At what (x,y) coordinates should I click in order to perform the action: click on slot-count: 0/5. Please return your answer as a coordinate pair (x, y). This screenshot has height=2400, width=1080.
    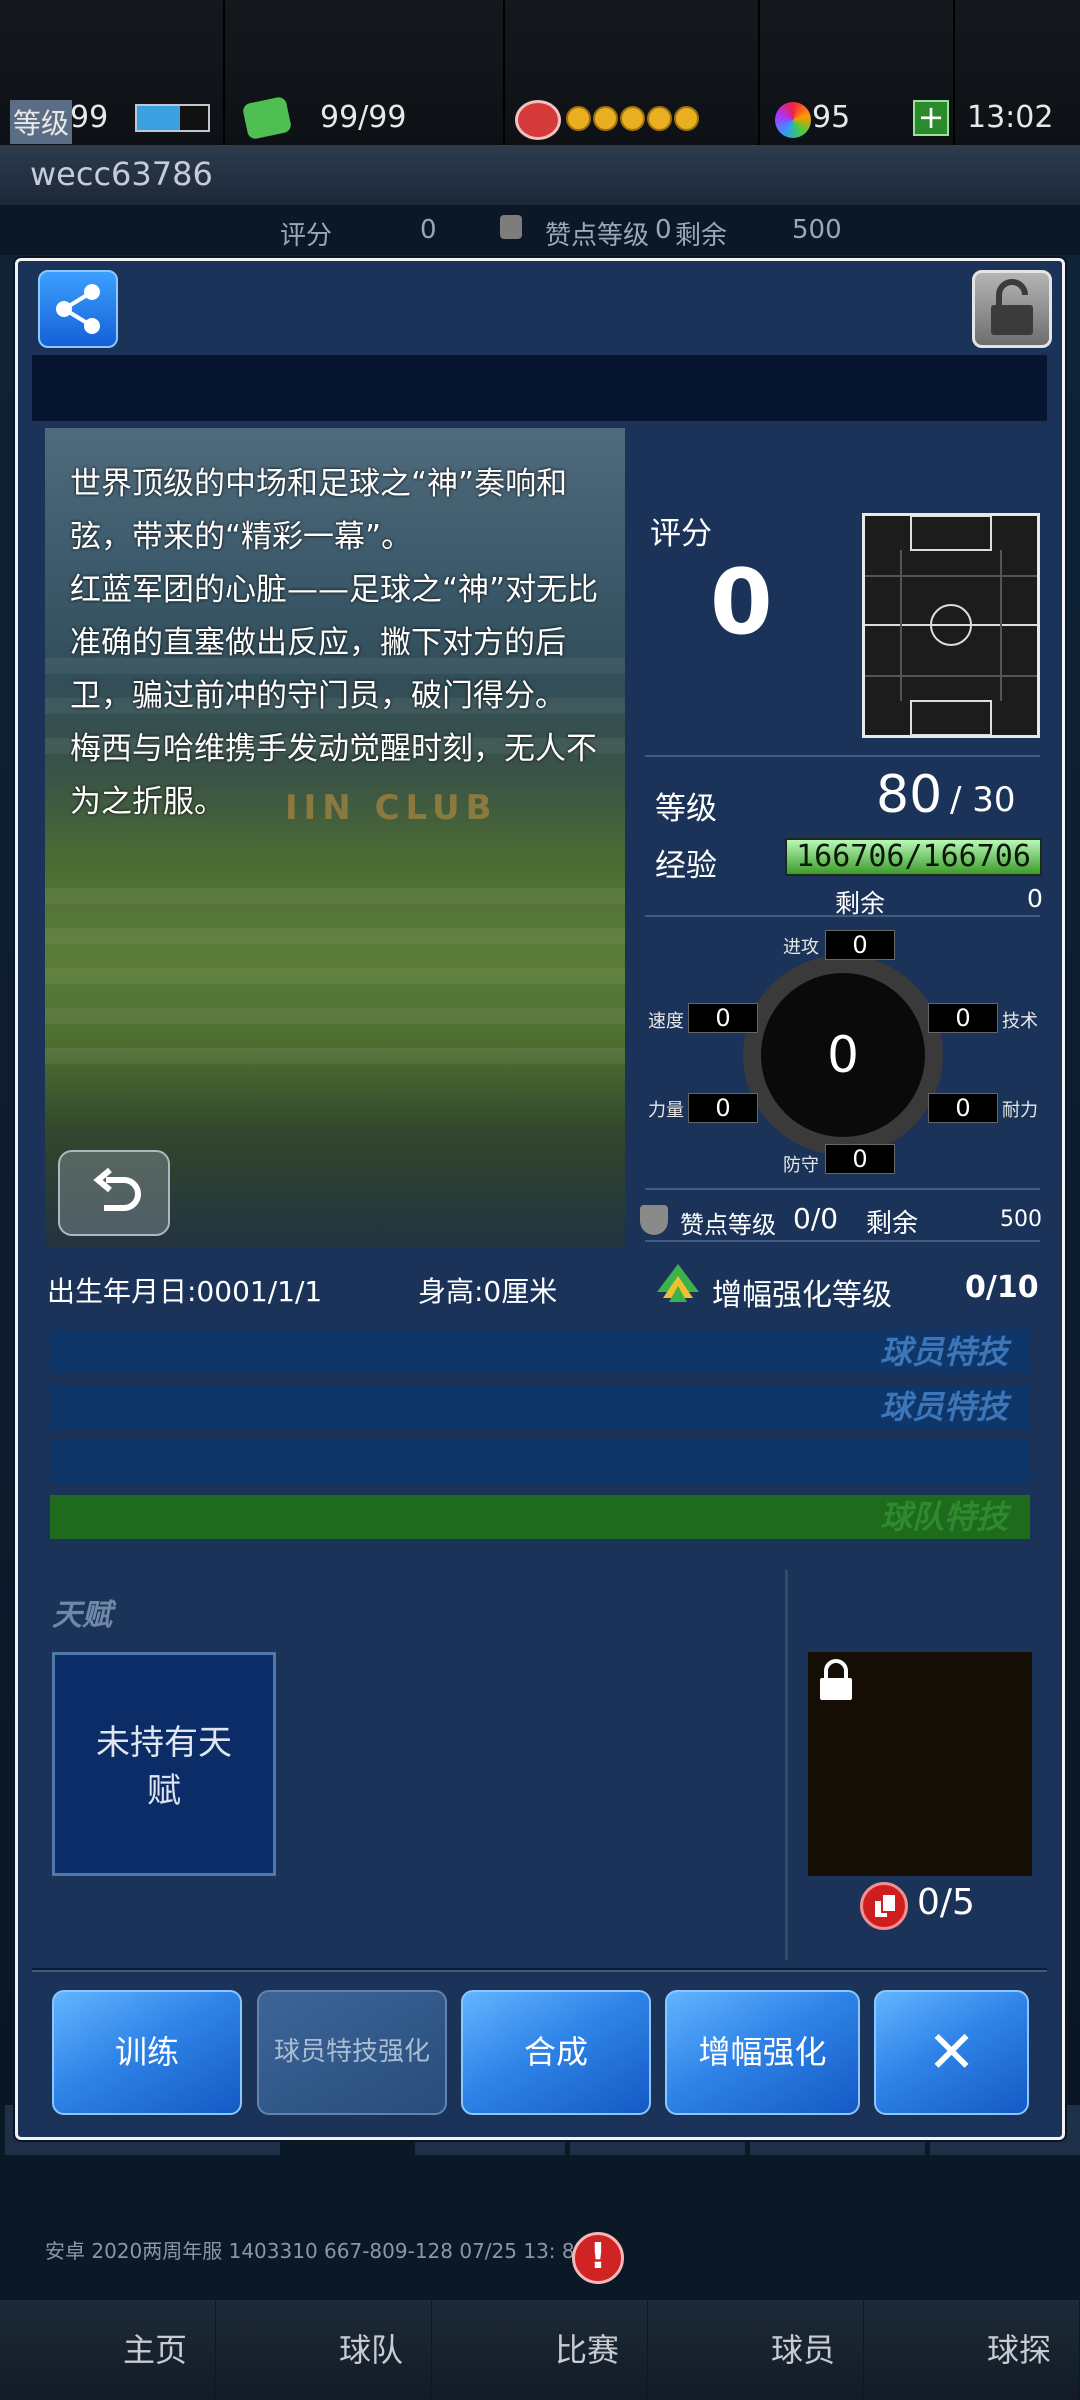
    Looking at the image, I should click on (946, 1902).